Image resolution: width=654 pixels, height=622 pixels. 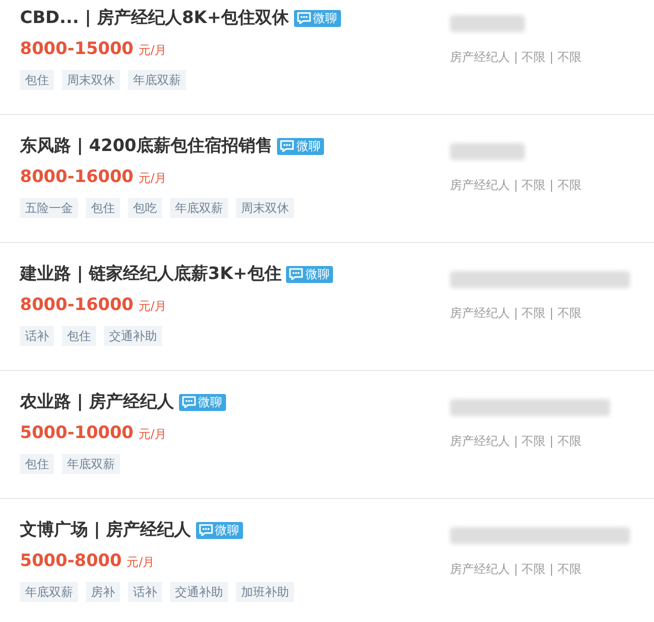 What do you see at coordinates (145, 208) in the screenshot?
I see `benefit-tag: 包吃` at bounding box center [145, 208].